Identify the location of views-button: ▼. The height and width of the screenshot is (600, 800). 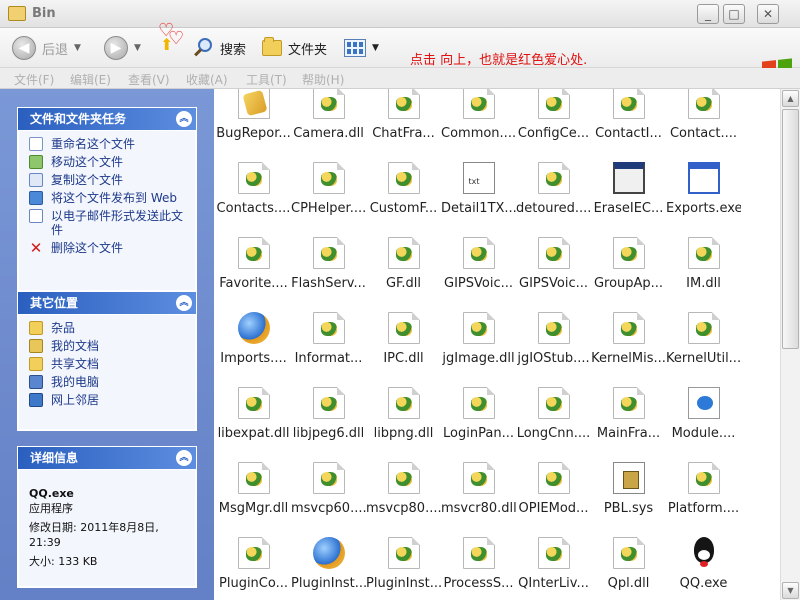
(361, 48).